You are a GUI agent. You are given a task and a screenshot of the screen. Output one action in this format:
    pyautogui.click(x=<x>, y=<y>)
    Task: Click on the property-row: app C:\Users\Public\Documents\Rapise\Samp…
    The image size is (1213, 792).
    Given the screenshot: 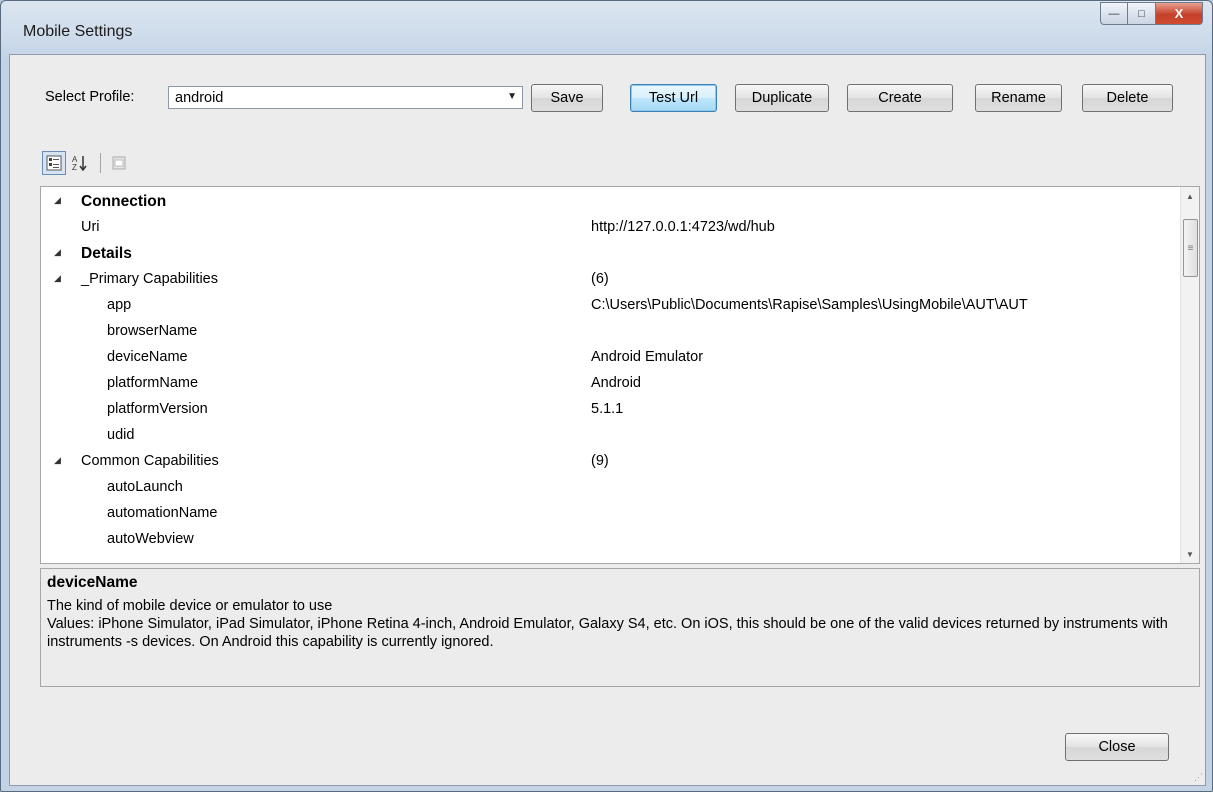 What is the action you would take?
    pyautogui.click(x=611, y=306)
    